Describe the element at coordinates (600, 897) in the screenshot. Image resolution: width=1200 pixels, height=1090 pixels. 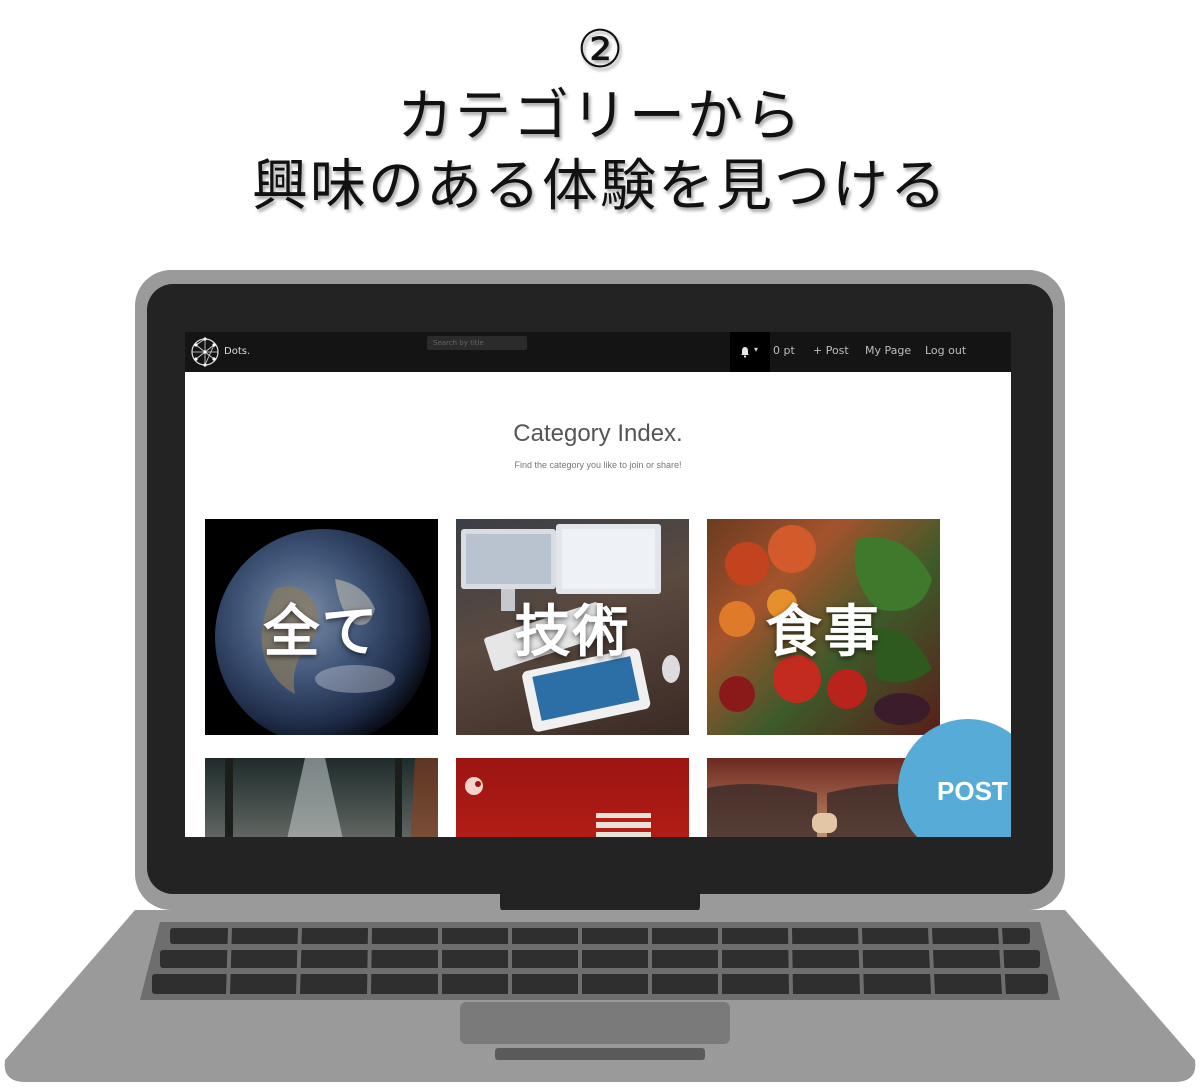
I see `laptop-hinge` at that location.